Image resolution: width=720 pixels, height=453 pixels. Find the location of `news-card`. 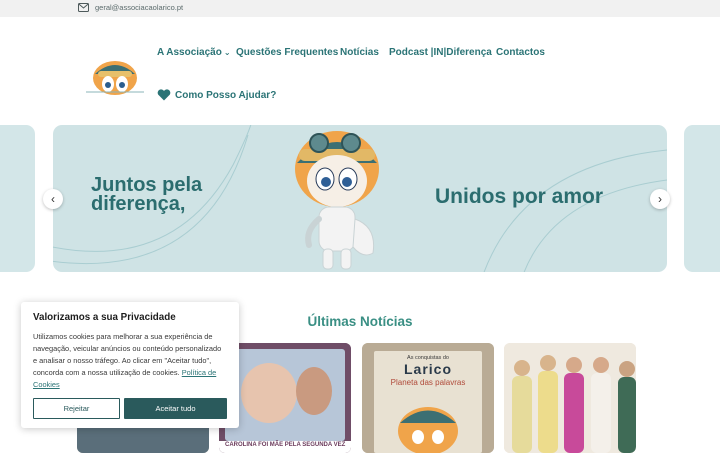

news-card is located at coordinates (570, 398).